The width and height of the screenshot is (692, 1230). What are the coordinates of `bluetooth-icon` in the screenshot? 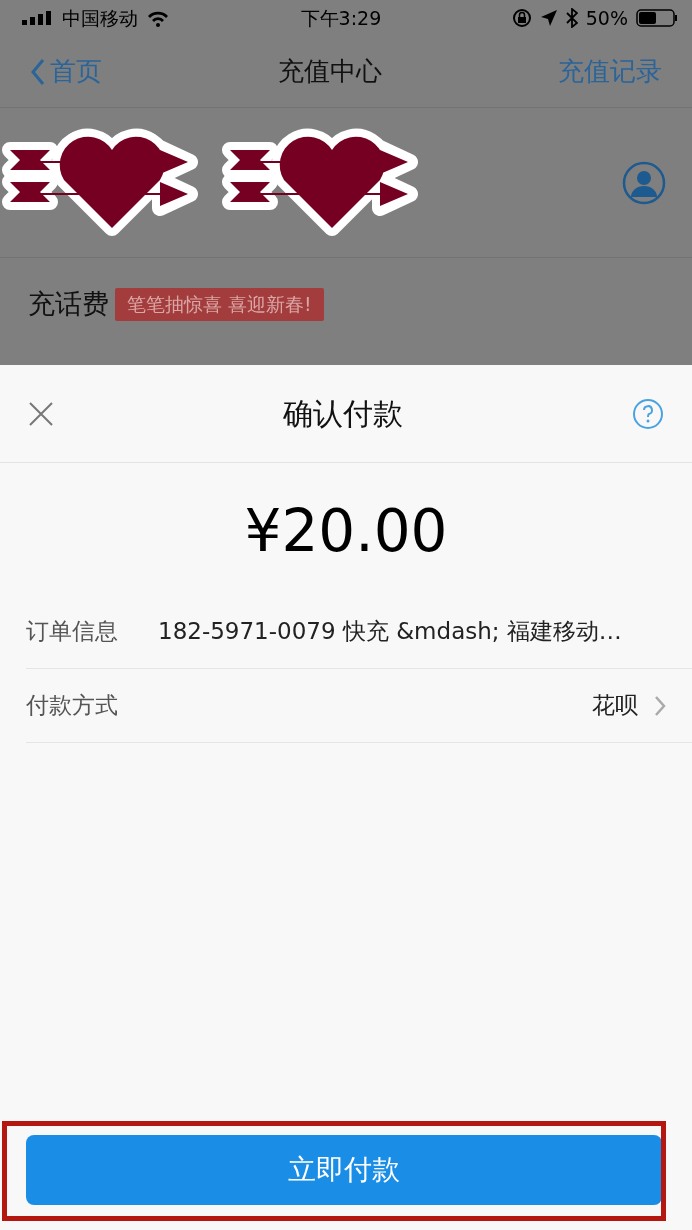 It's located at (571, 18).